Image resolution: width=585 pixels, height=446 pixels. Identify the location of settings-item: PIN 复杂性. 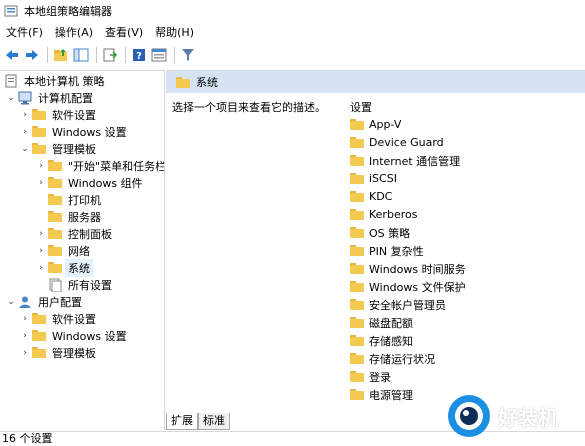
(387, 250).